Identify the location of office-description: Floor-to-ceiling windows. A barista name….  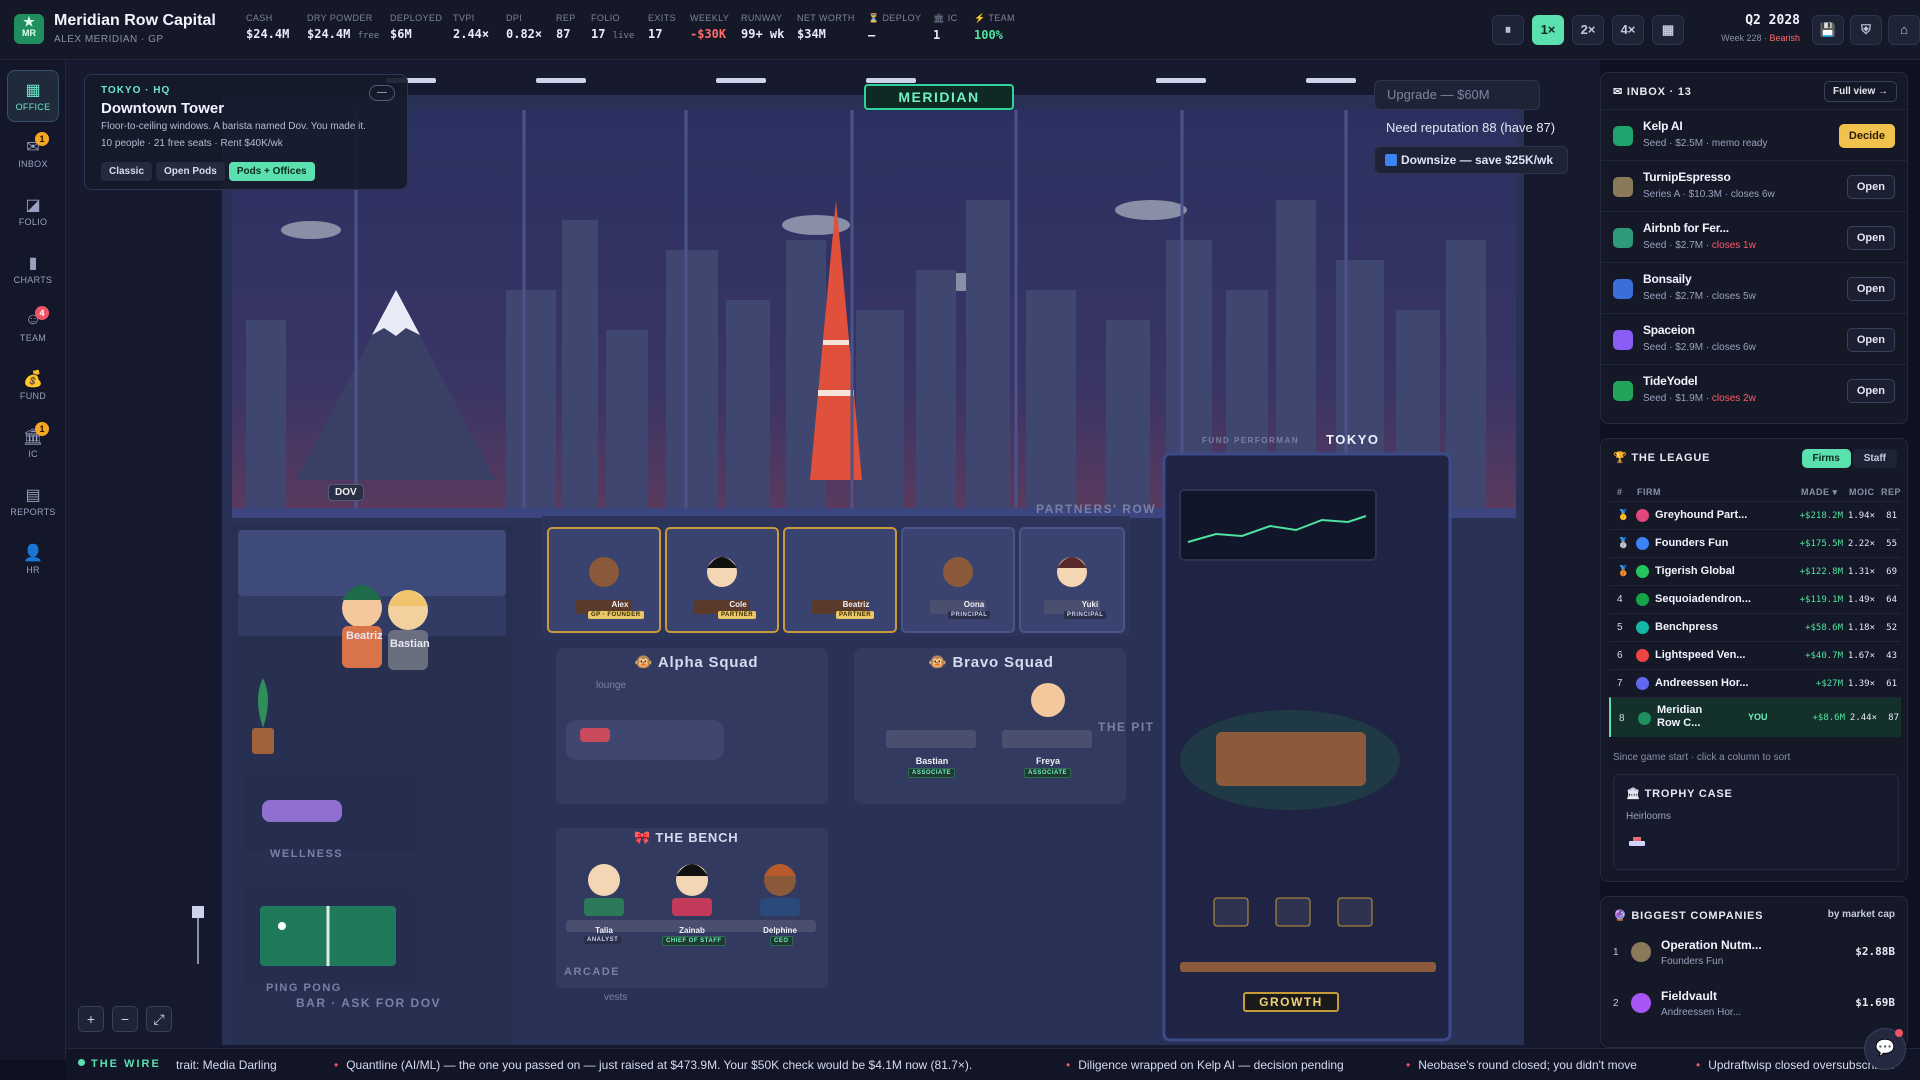
(233, 126).